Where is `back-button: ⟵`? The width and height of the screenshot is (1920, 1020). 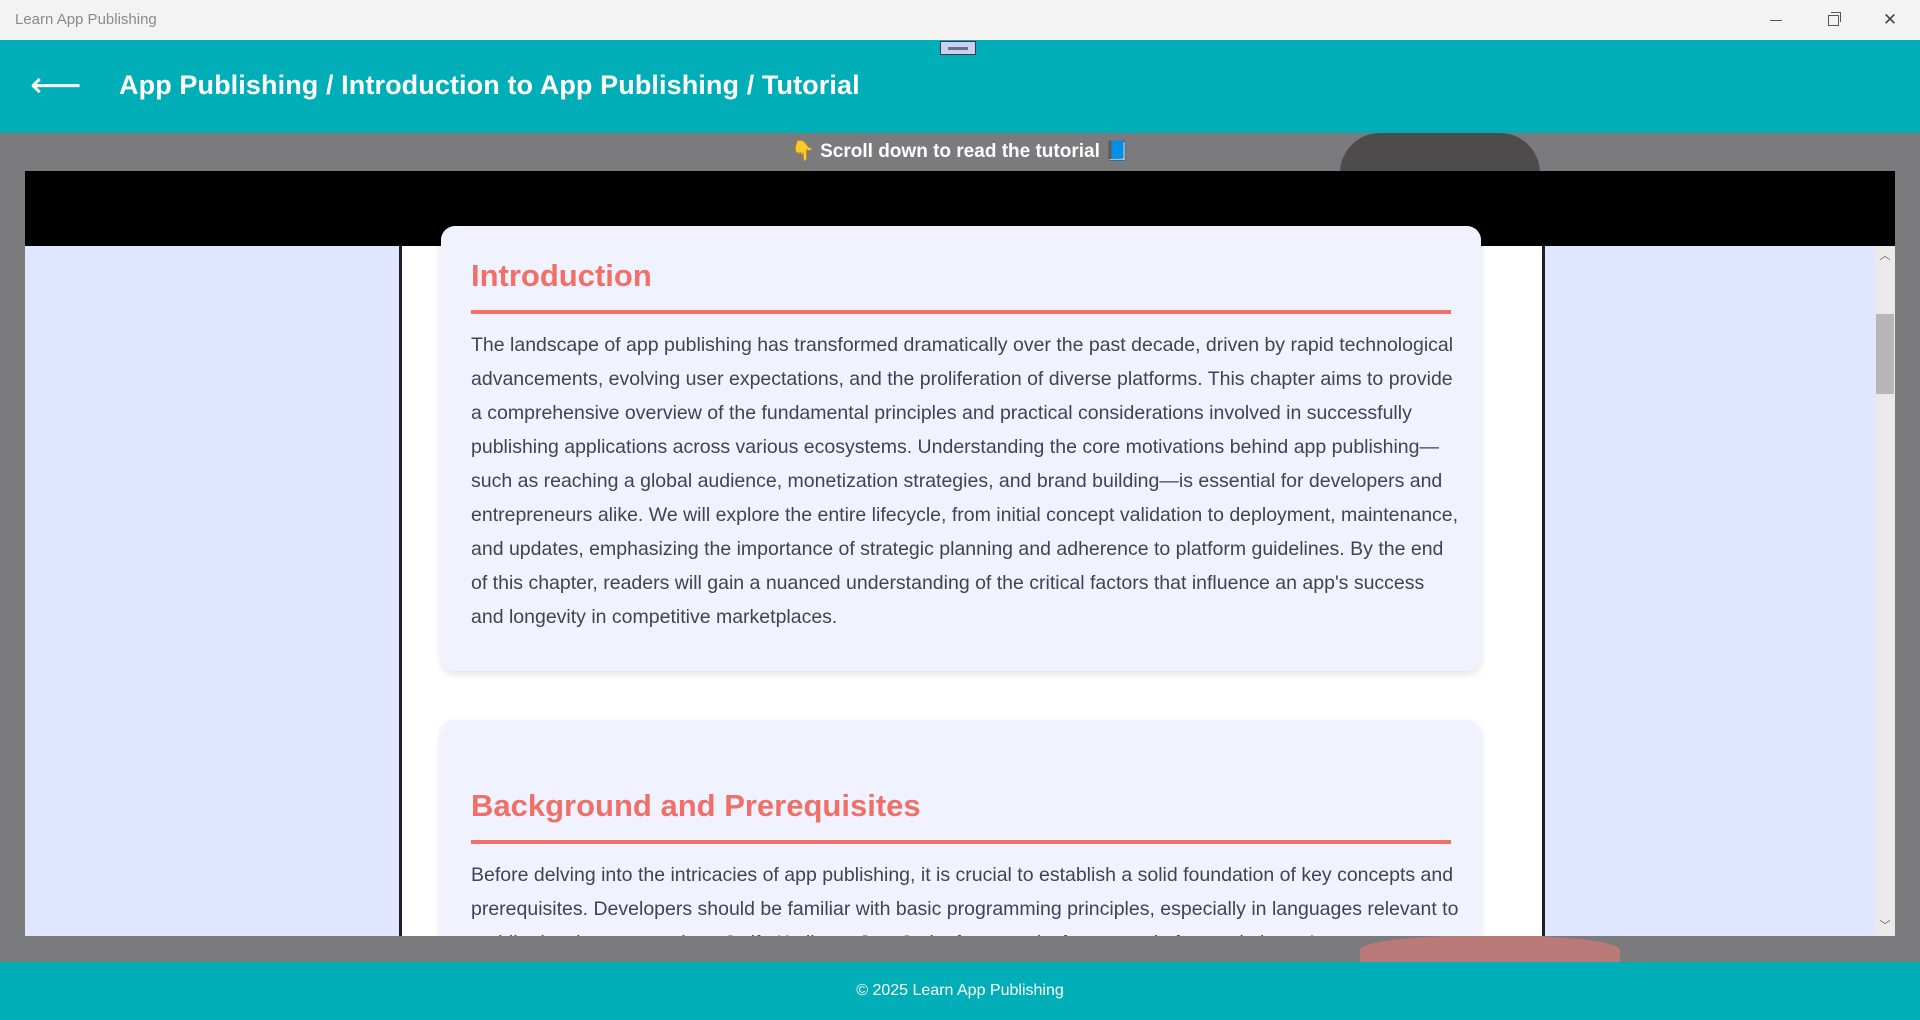
back-button: ⟵ is located at coordinates (56, 89).